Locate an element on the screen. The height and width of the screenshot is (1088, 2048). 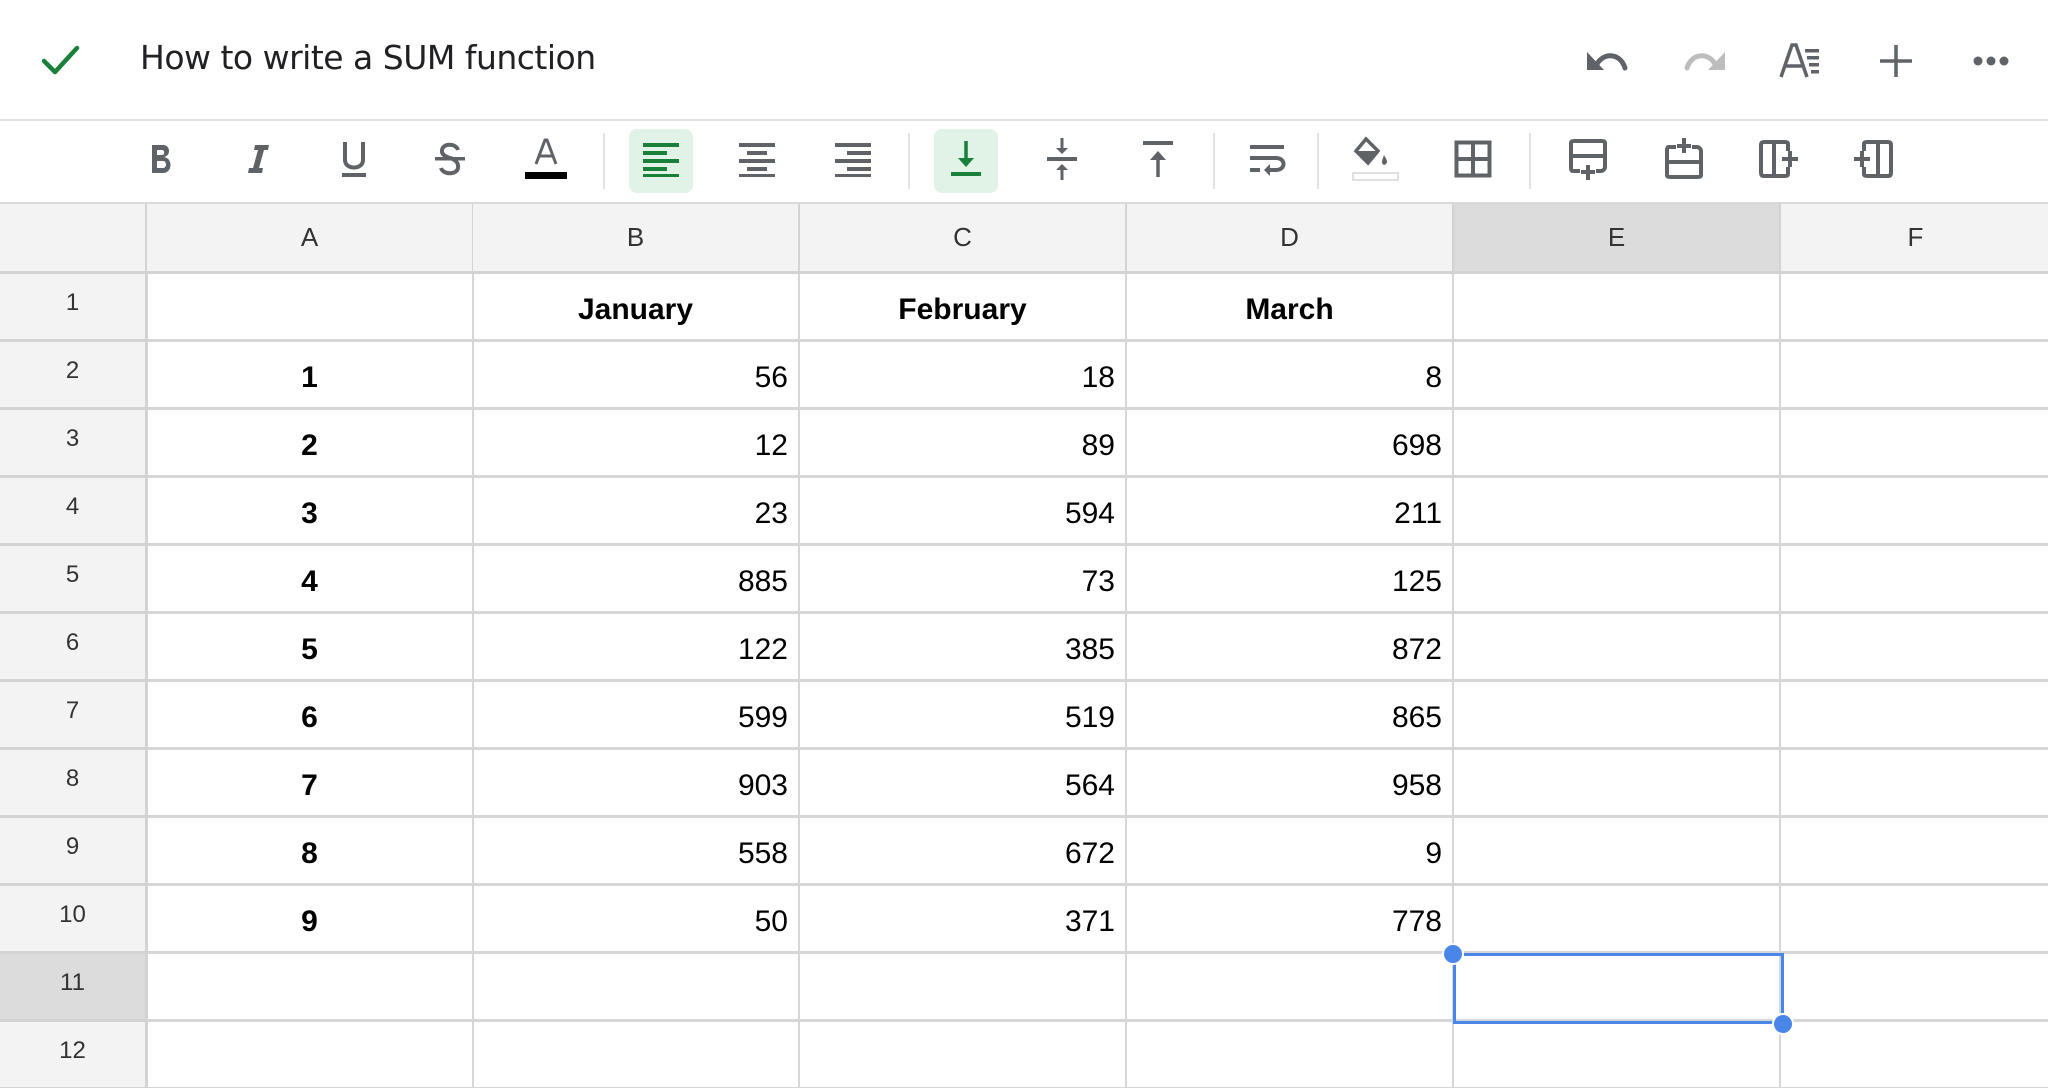
cell-d11 is located at coordinates (1290, 988).